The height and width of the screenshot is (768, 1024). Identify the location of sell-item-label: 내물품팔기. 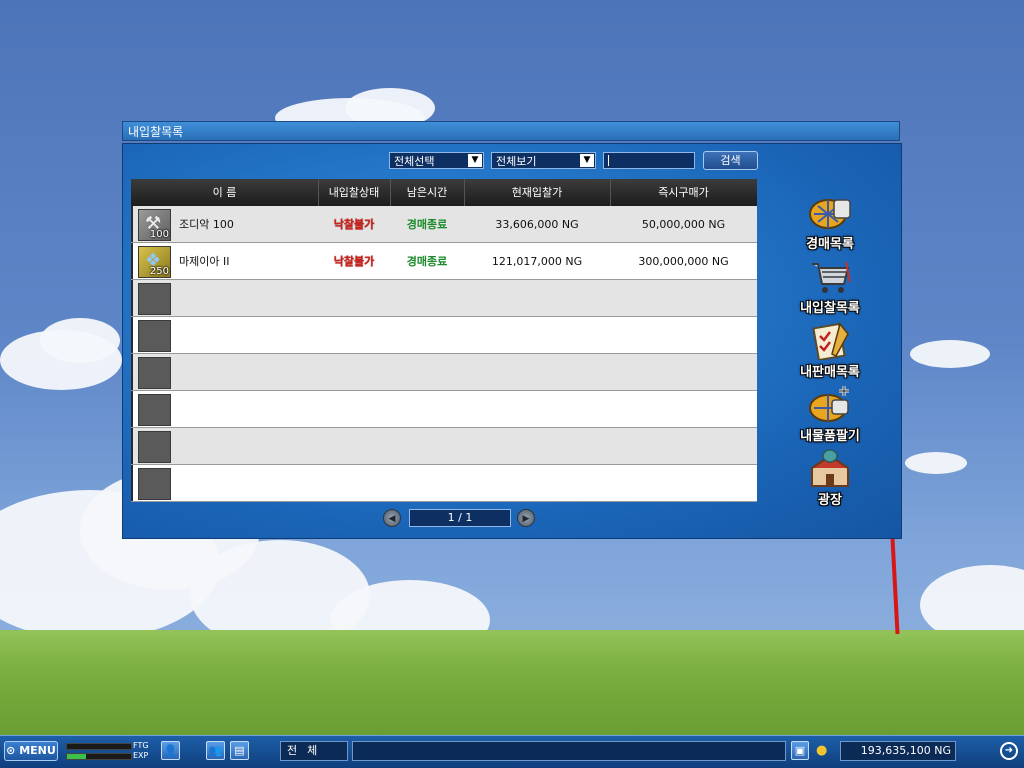
(830, 436).